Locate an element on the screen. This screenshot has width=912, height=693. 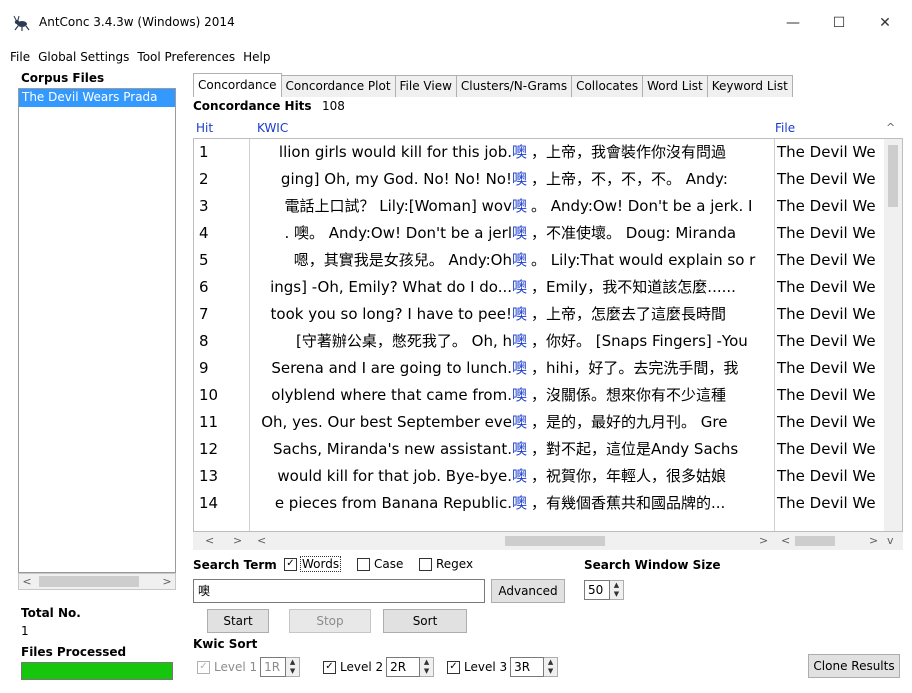
scroll-right-icon: > is located at coordinates (167, 581).